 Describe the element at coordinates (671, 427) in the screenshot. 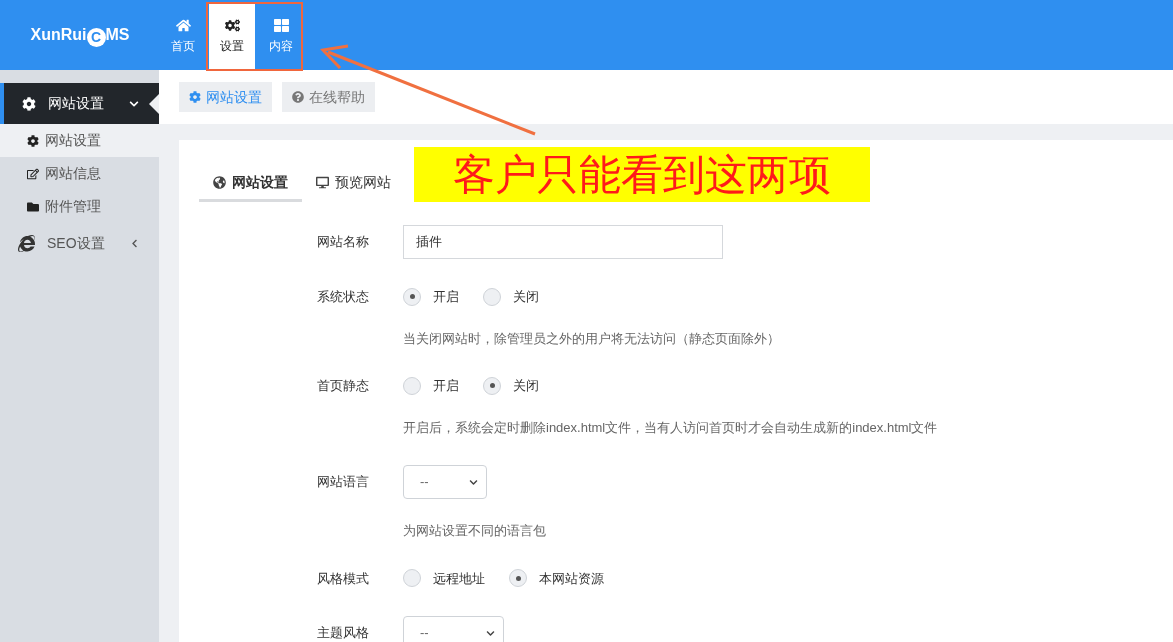

I see `help-text: 开启后，系统会定时删除index.html文件，当有人访问首页时才会自动生成新的index.html文件` at that location.